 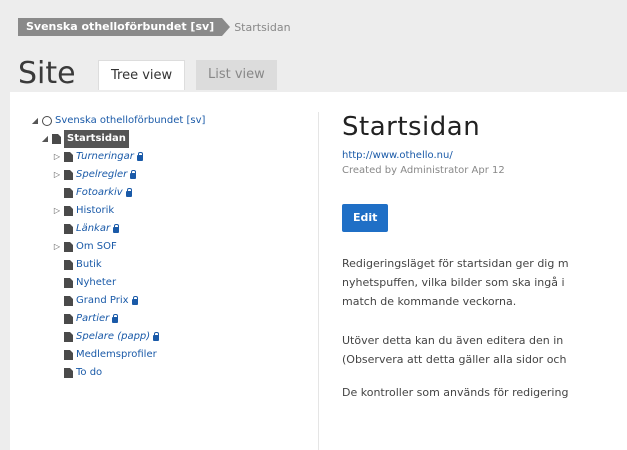 What do you see at coordinates (411, 127) in the screenshot?
I see `detail-title: Startsidan` at bounding box center [411, 127].